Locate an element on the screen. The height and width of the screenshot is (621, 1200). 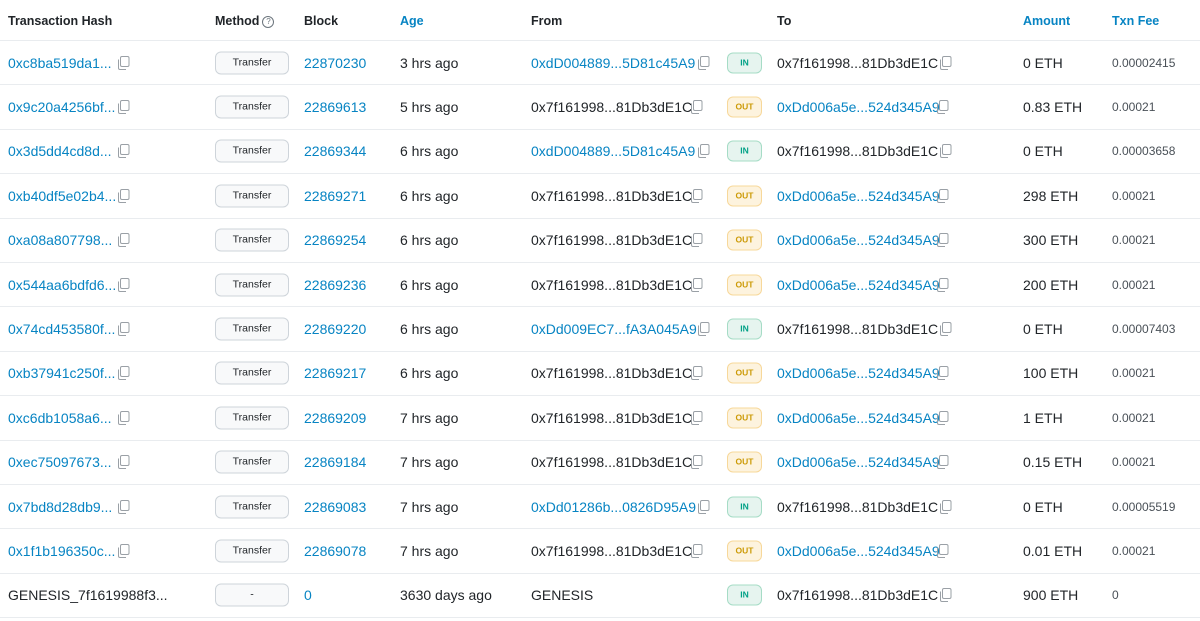
block-number: 22869220 is located at coordinates (335, 329).